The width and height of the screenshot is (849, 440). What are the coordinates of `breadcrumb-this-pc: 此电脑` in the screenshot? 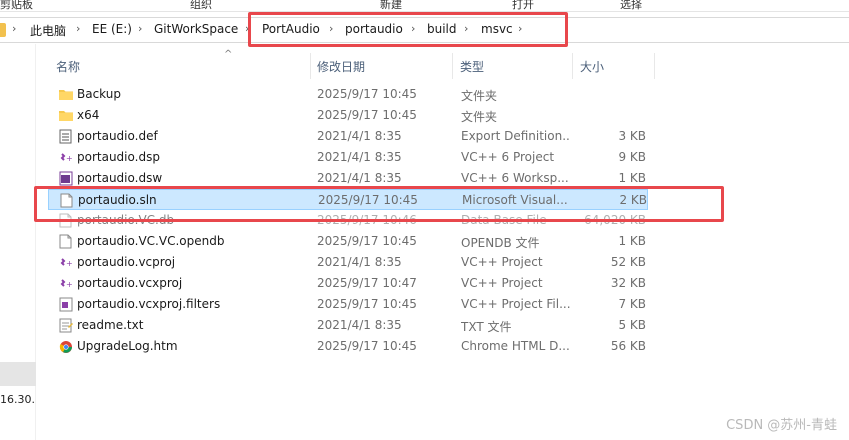 It's located at (48, 30).